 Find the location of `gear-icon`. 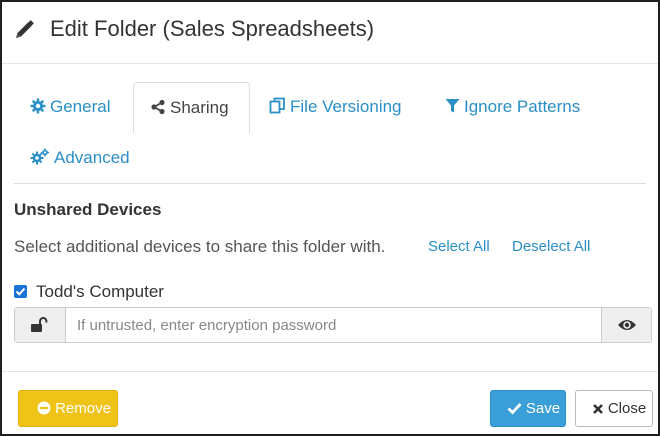

gear-icon is located at coordinates (38, 106).